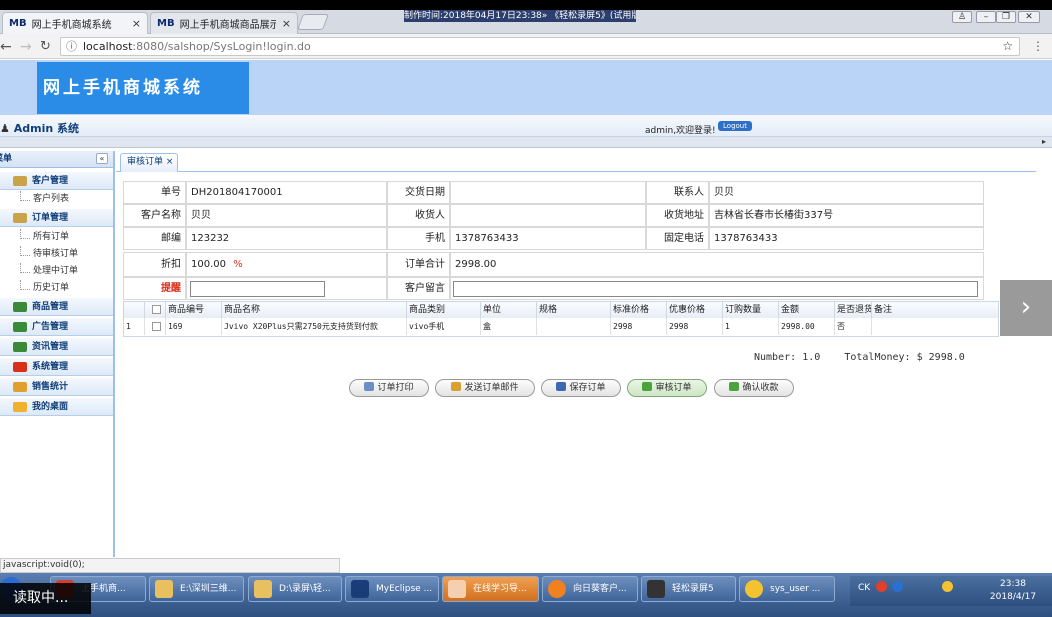 The height and width of the screenshot is (617, 1052). What do you see at coordinates (574, 310) in the screenshot?
I see `grid-header: 规格` at bounding box center [574, 310].